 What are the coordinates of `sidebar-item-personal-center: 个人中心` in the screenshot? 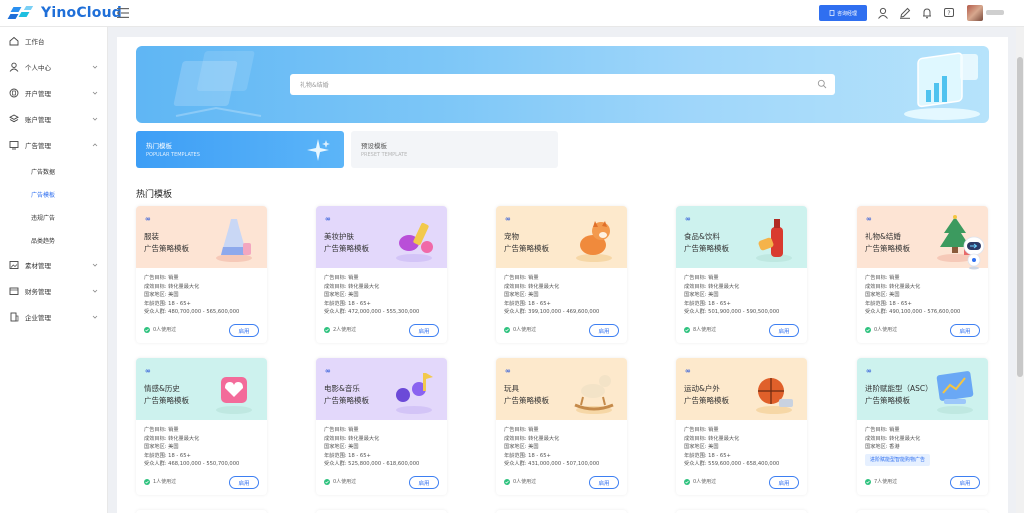 It's located at (54, 67).